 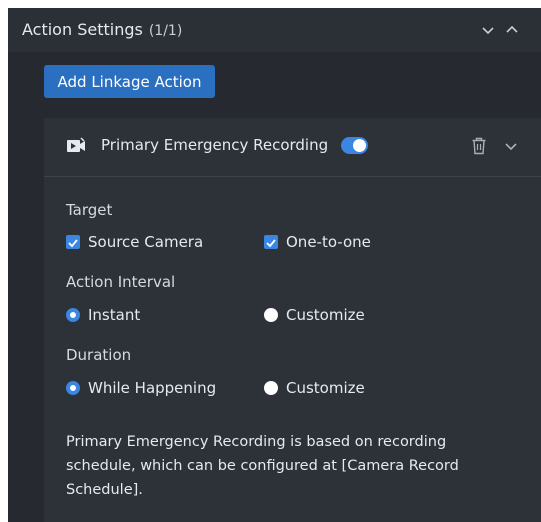 I want to click on duration-while-happening-radio: While Happening, so click(x=148, y=389).